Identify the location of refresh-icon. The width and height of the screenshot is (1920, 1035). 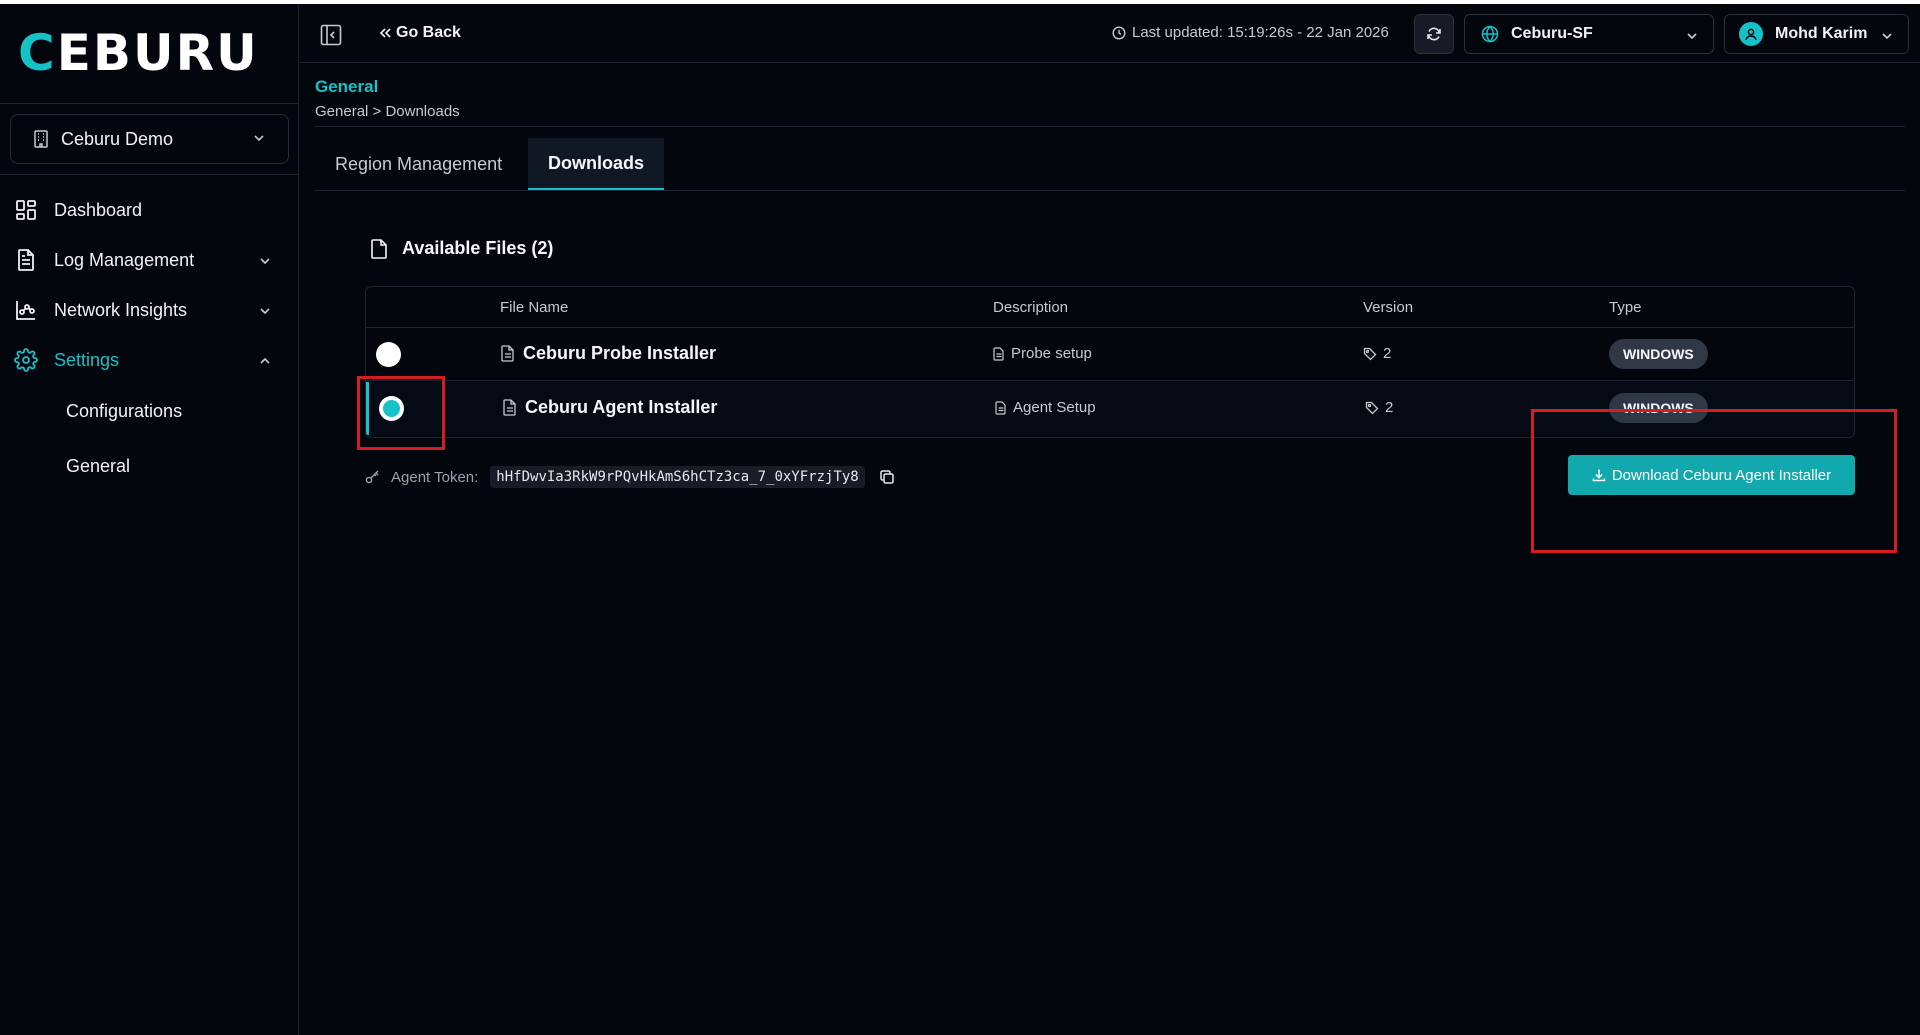
(1434, 34).